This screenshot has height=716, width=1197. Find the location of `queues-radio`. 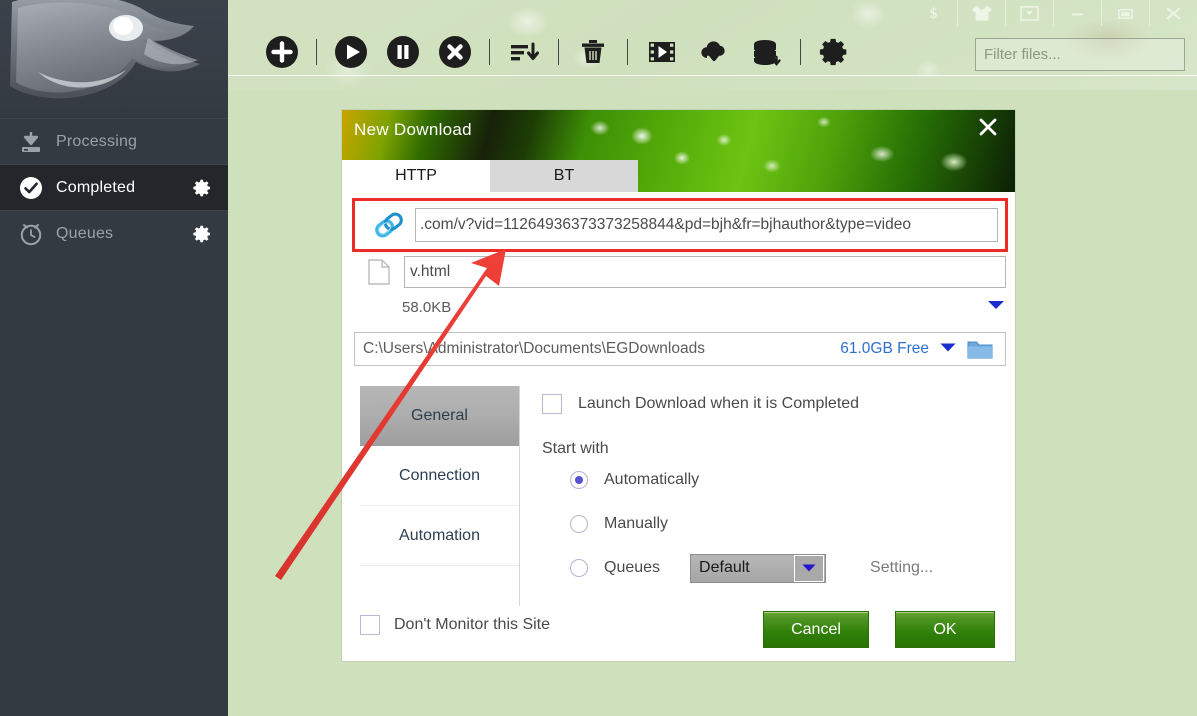

queues-radio is located at coordinates (579, 568).